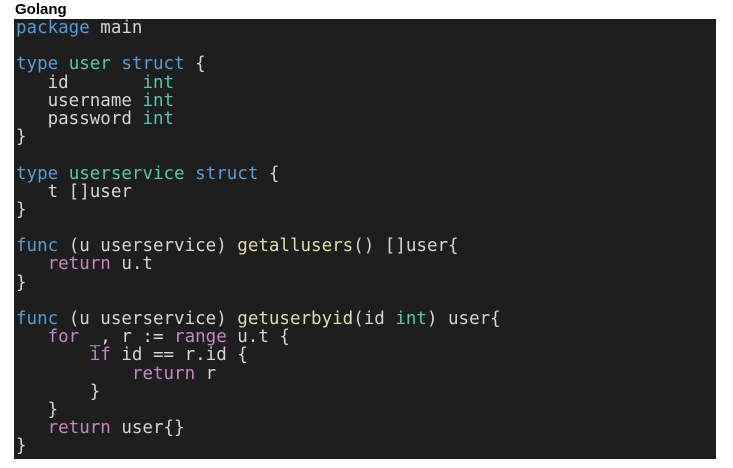  What do you see at coordinates (366, 428) in the screenshot?
I see `code-line: return user{}` at bounding box center [366, 428].